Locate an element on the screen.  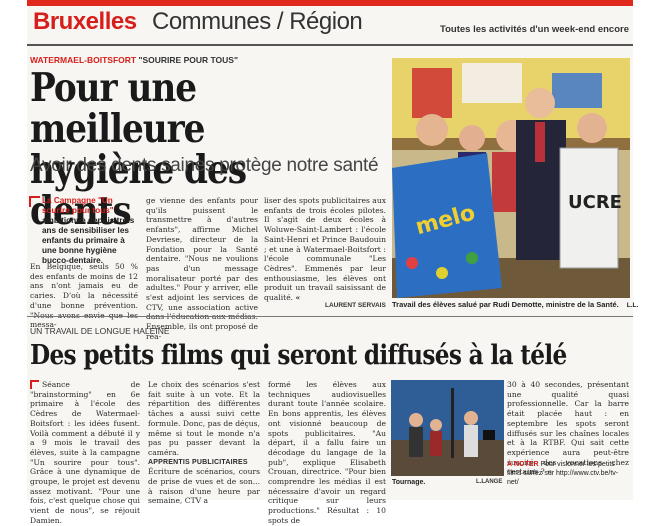
filming-photo is located at coordinates (447, 428).